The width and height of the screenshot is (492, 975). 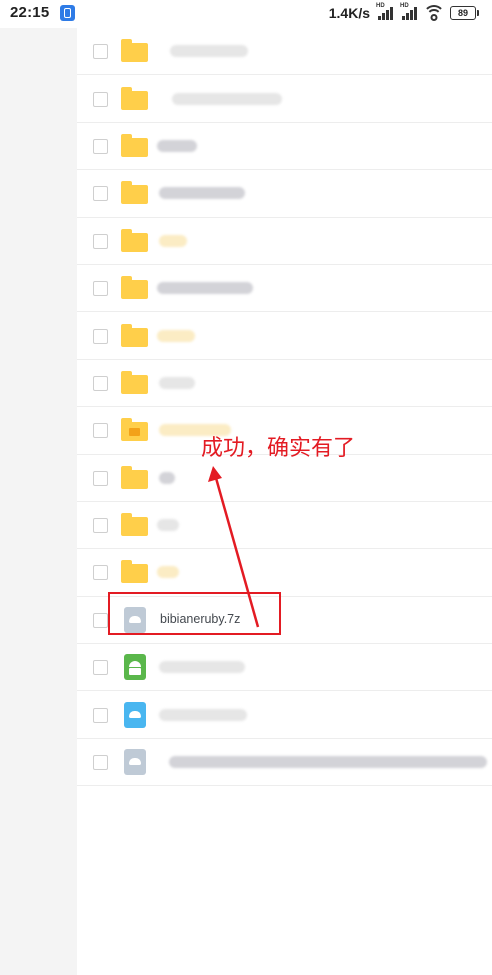 I want to click on app-notification-icon, so click(x=67, y=13).